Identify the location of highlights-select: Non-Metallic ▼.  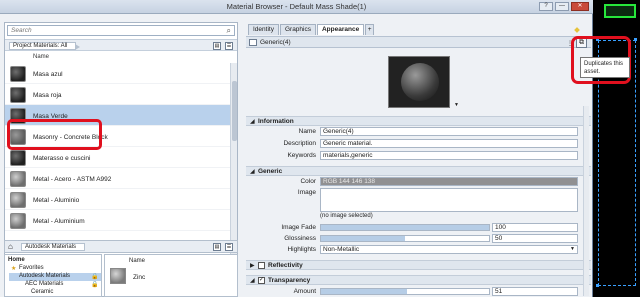
(449, 249).